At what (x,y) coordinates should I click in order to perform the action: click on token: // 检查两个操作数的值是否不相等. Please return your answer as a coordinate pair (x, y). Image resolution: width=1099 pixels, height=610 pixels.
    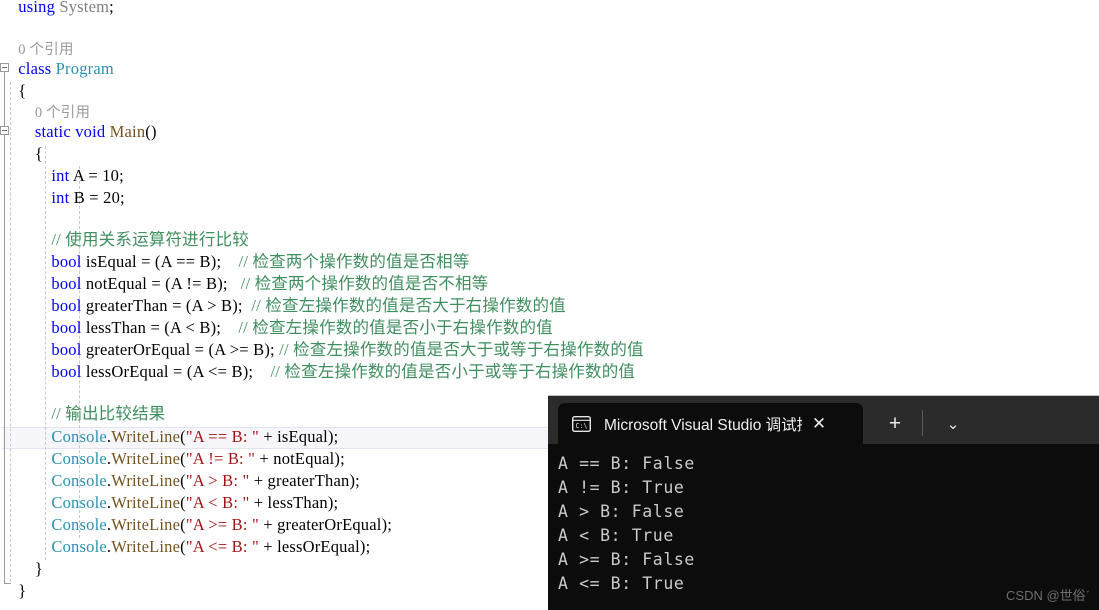
    Looking at the image, I should click on (364, 283).